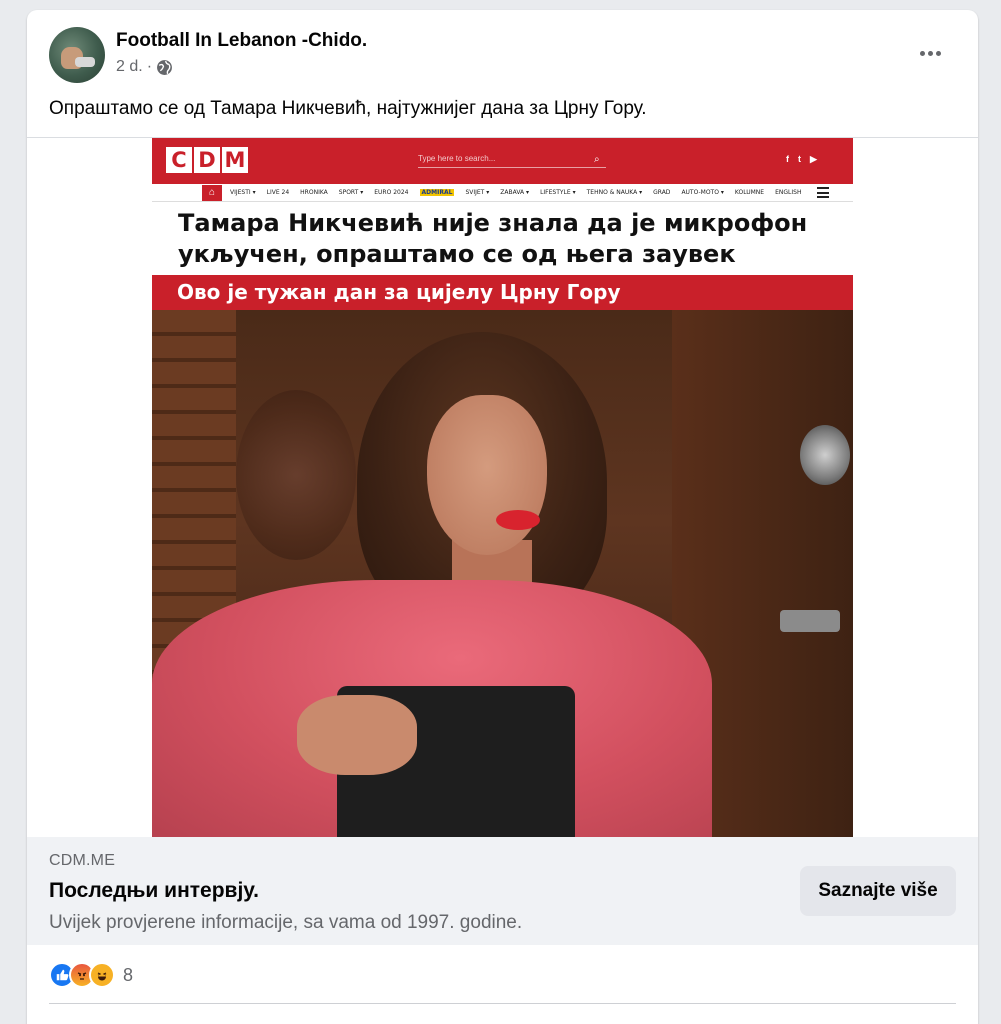  I want to click on haha-icon, so click(102, 975).